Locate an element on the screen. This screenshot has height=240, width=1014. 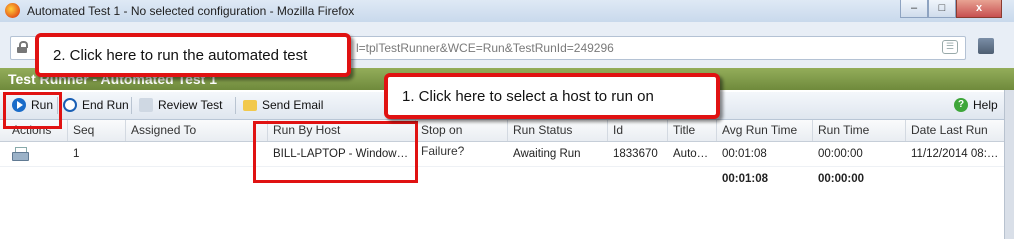
firefox-icon is located at coordinates (12, 10).